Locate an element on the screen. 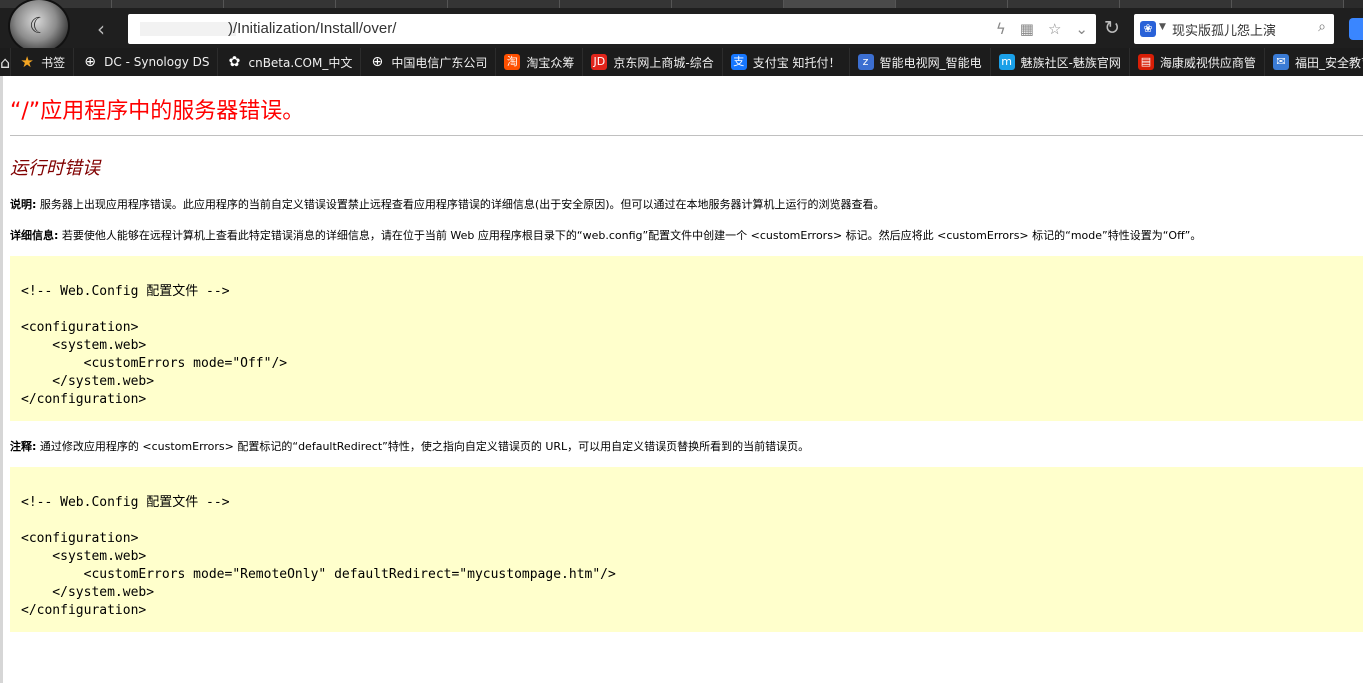  url-redacted-region is located at coordinates (188, 29).